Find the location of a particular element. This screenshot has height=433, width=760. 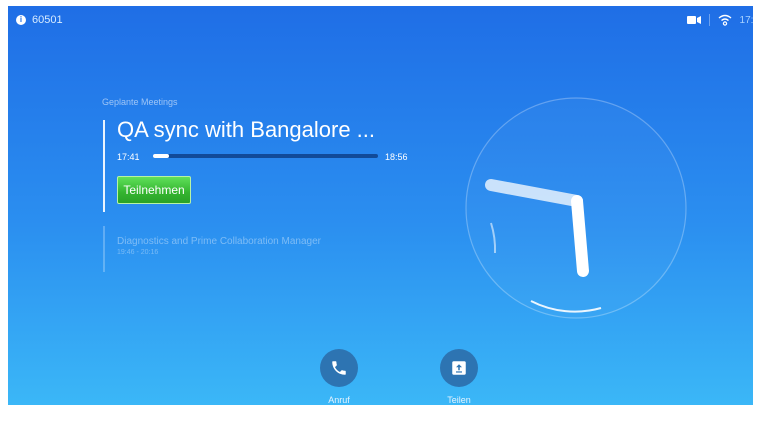

share-upload-icon is located at coordinates (459, 368).